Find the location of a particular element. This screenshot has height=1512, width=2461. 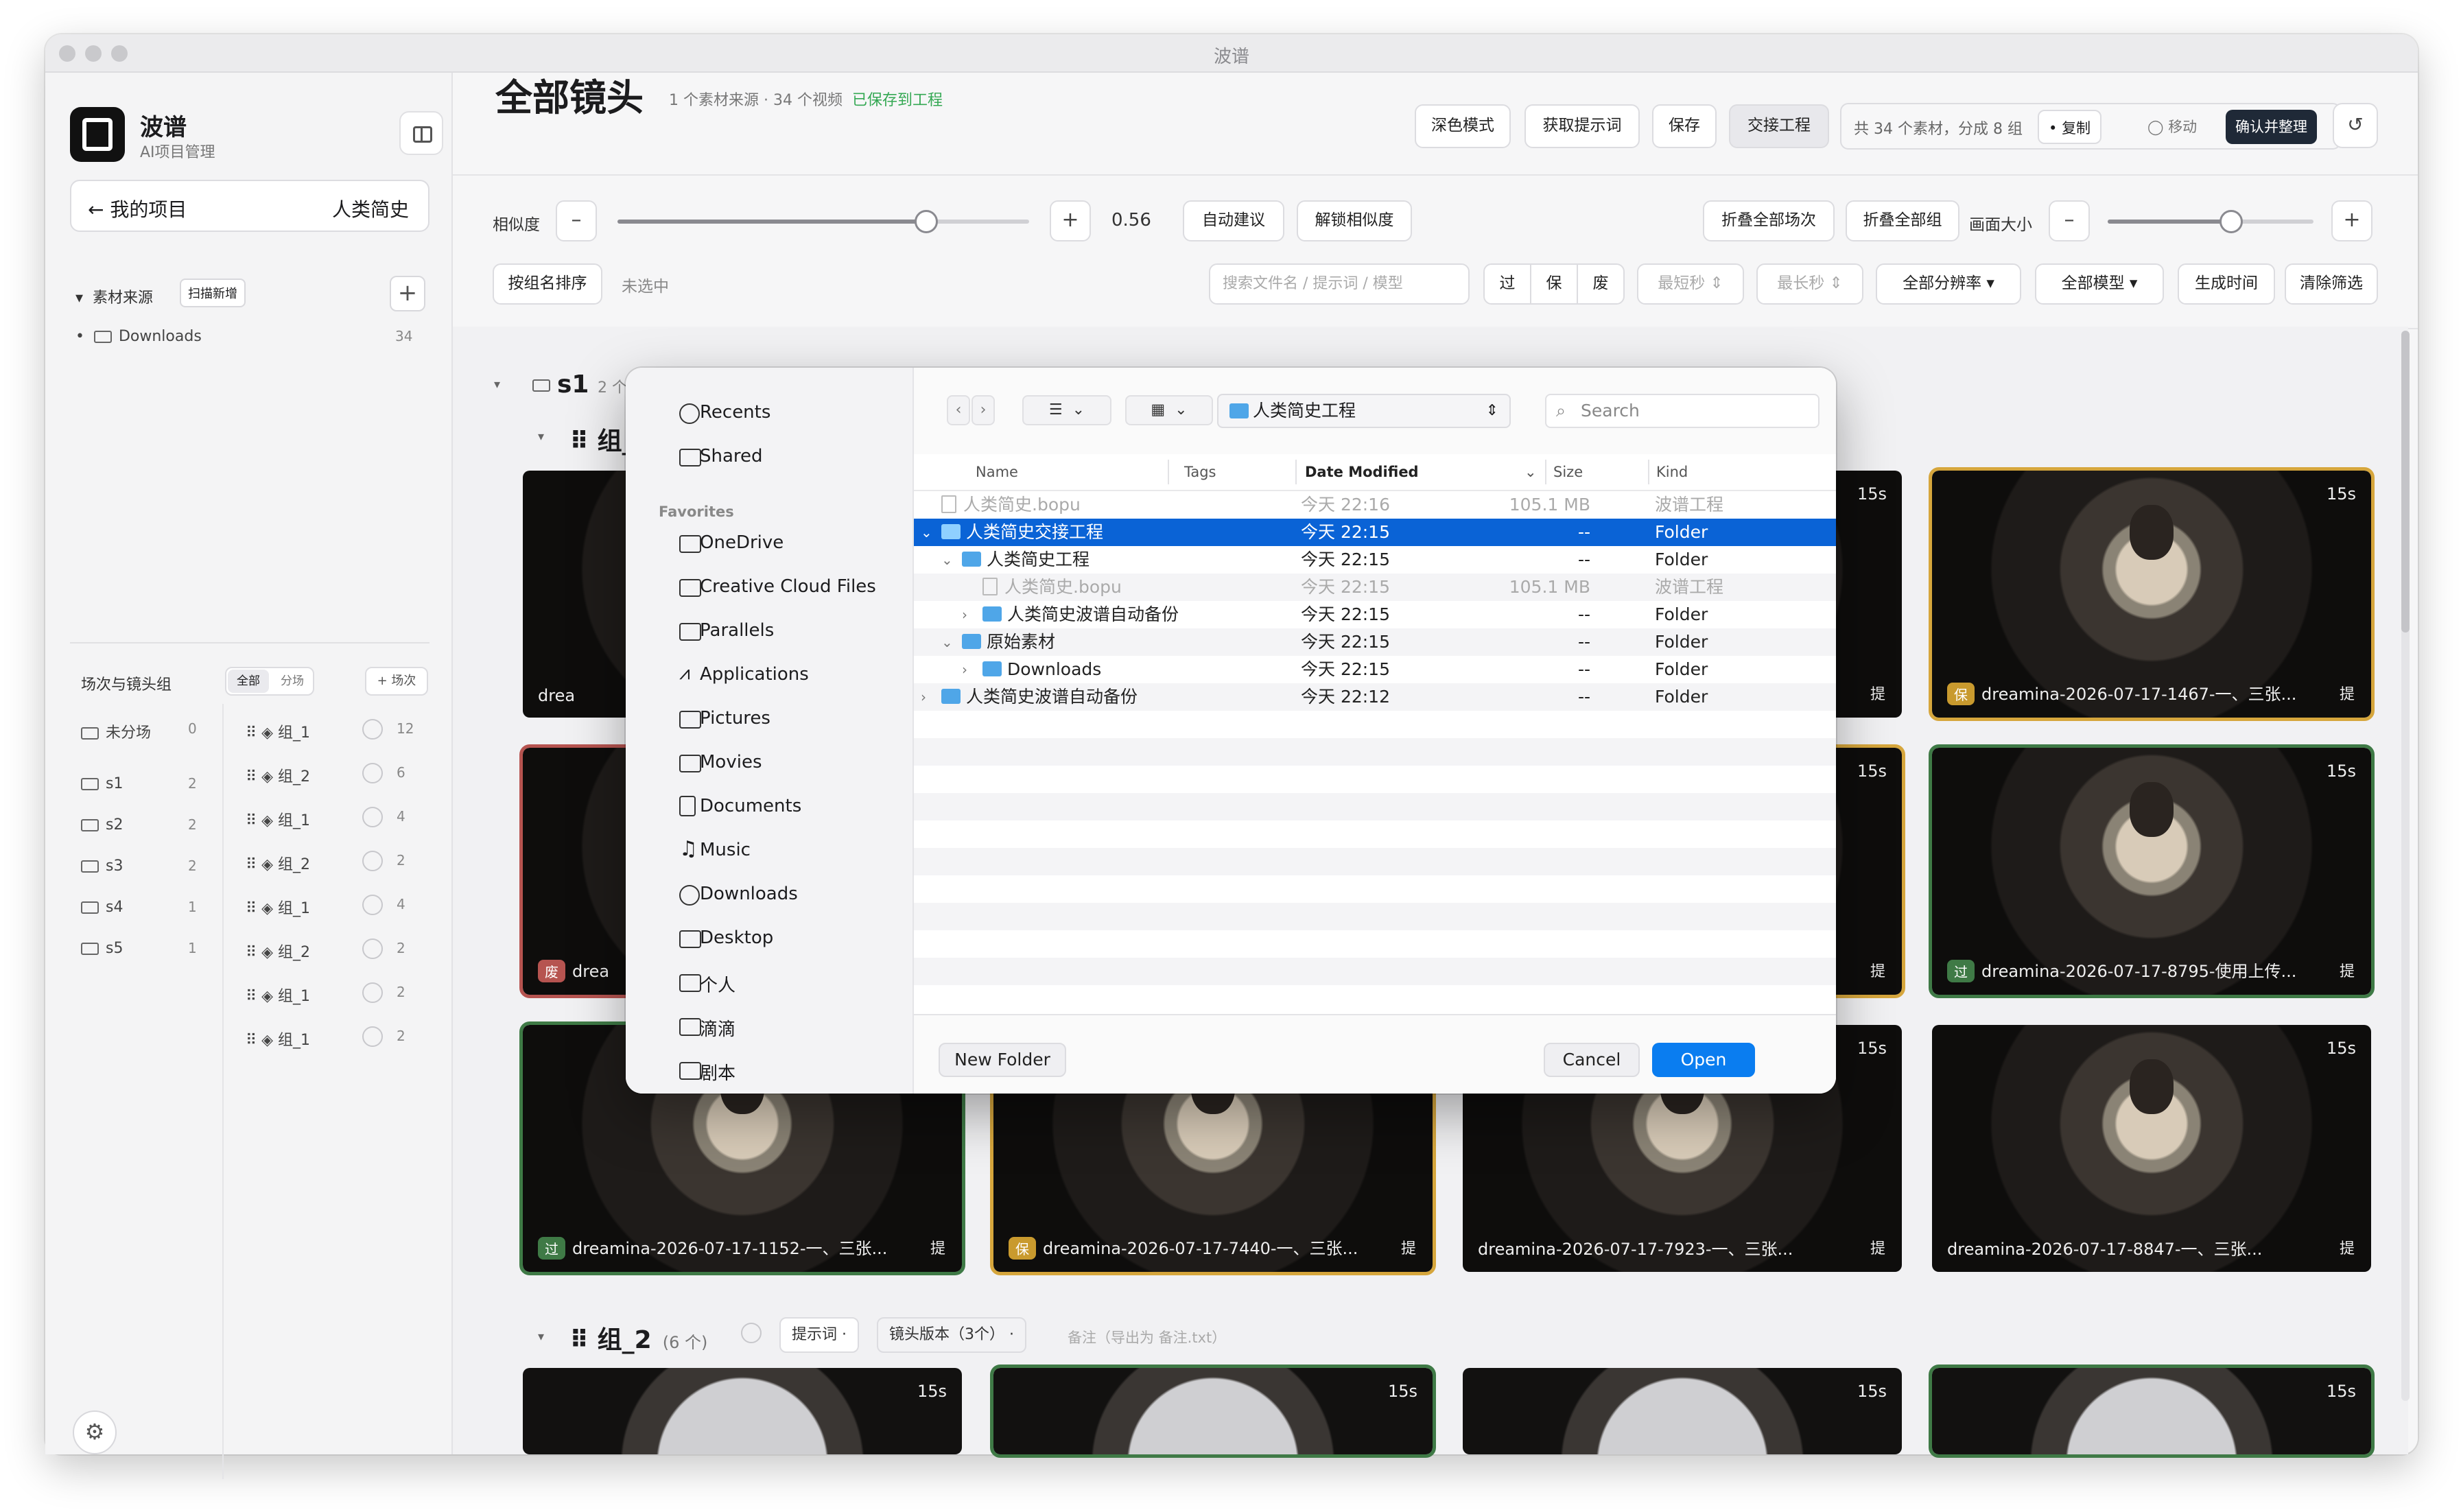

similarity-decrease-button: – is located at coordinates (576, 221).